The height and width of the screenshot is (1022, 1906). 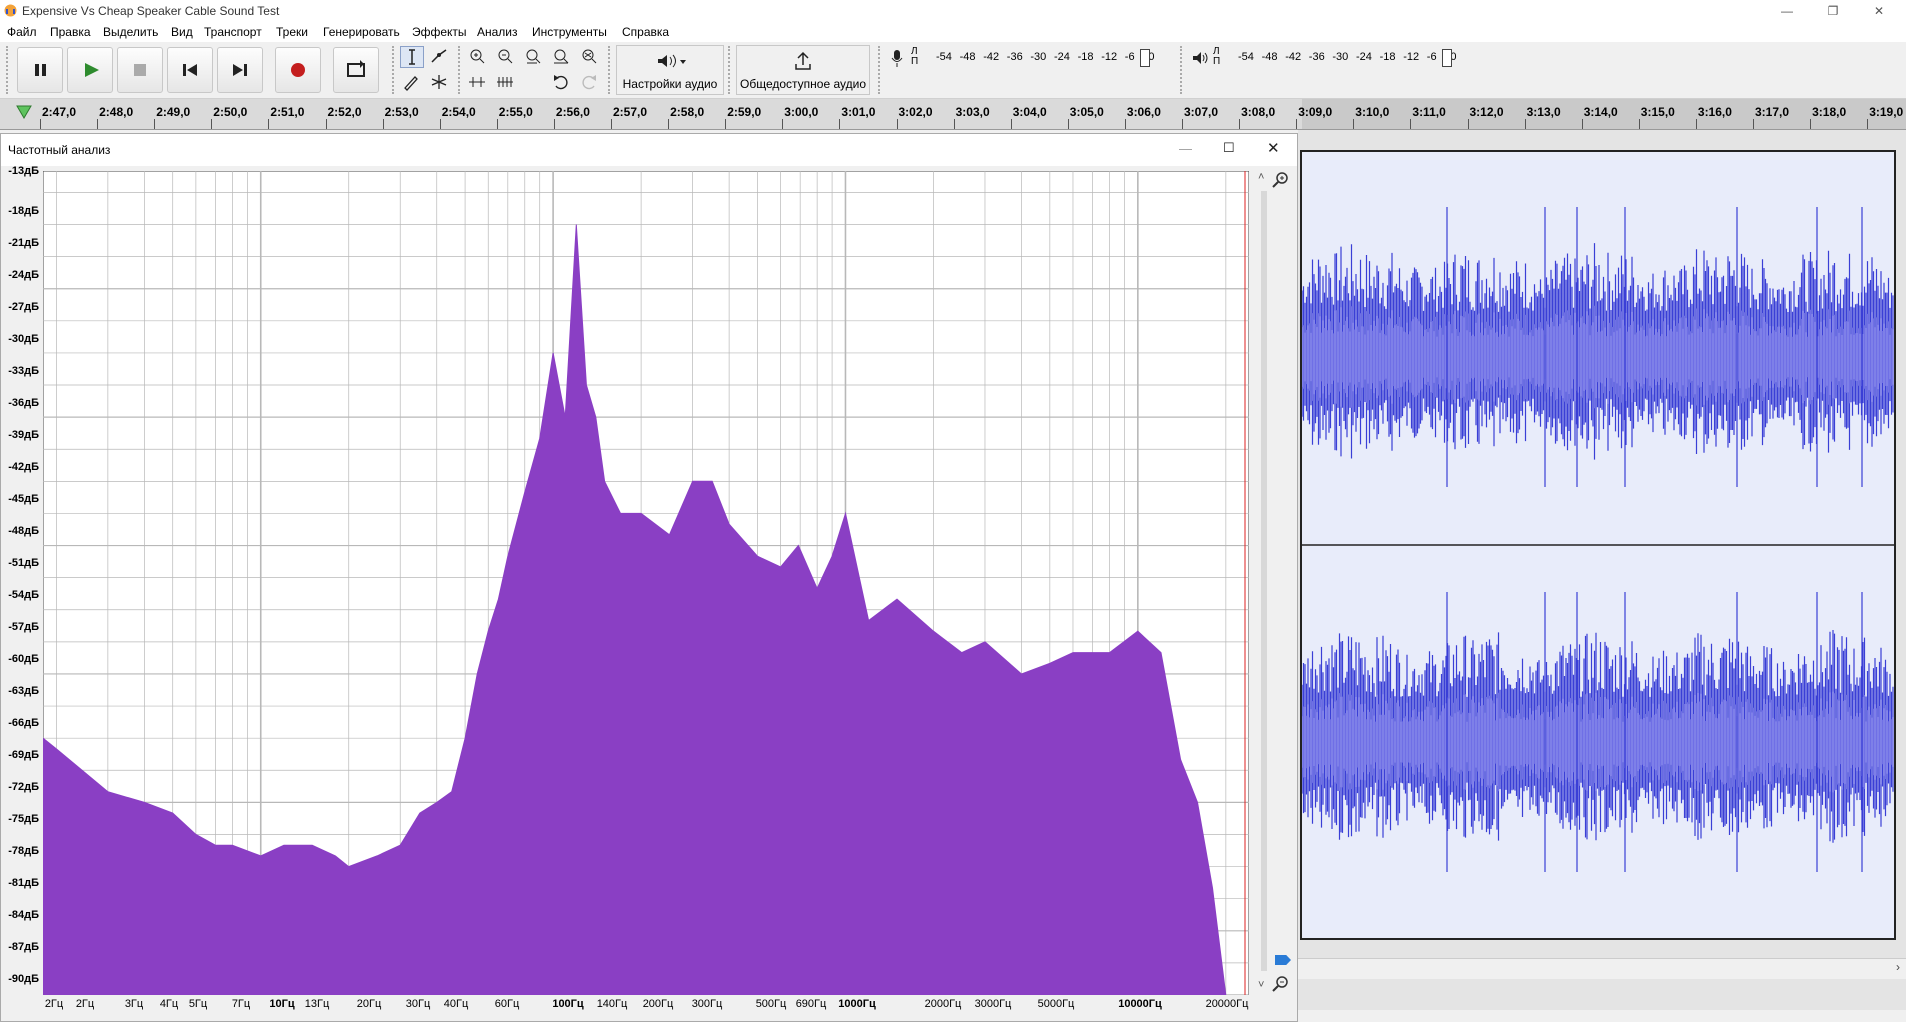 I want to click on x-axis-tick-label: 200Гц, so click(x=658, y=1004).